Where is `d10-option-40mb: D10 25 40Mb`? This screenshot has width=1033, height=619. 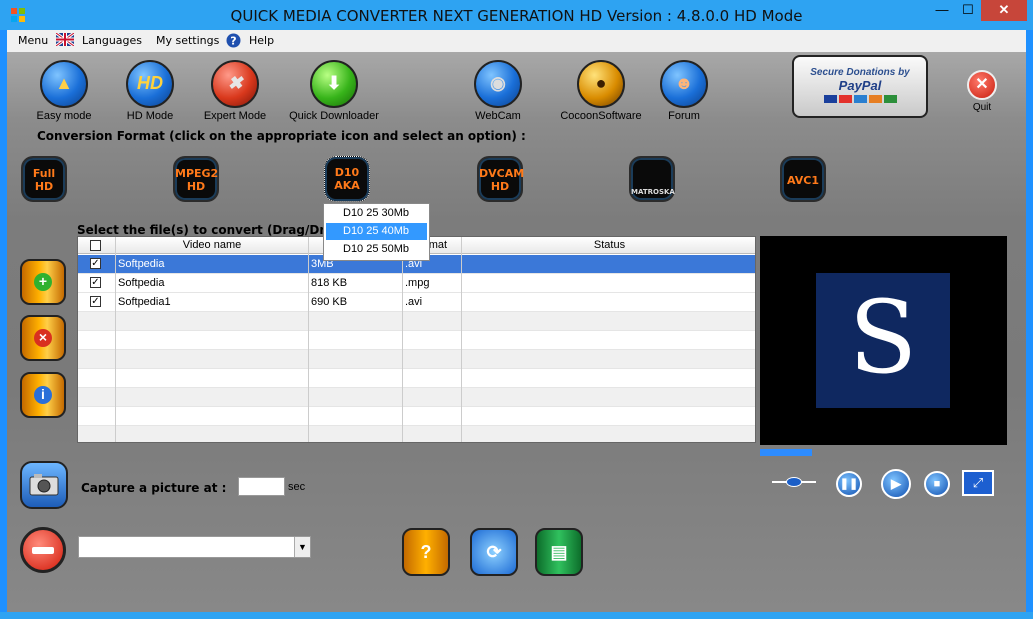 d10-option-40mb: D10 25 40Mb is located at coordinates (376, 231).